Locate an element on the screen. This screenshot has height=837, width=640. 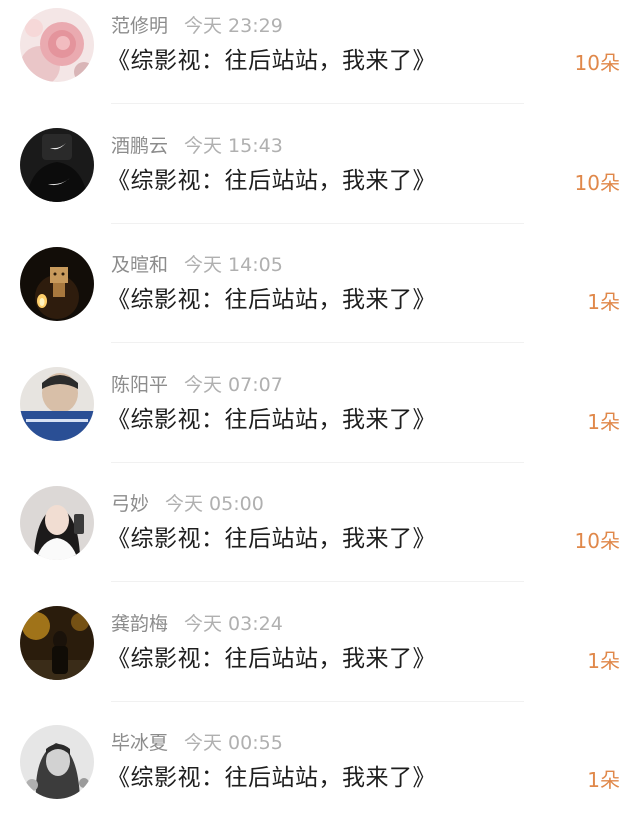
timestamp: 今天 05:00 is located at coordinates (214, 504).